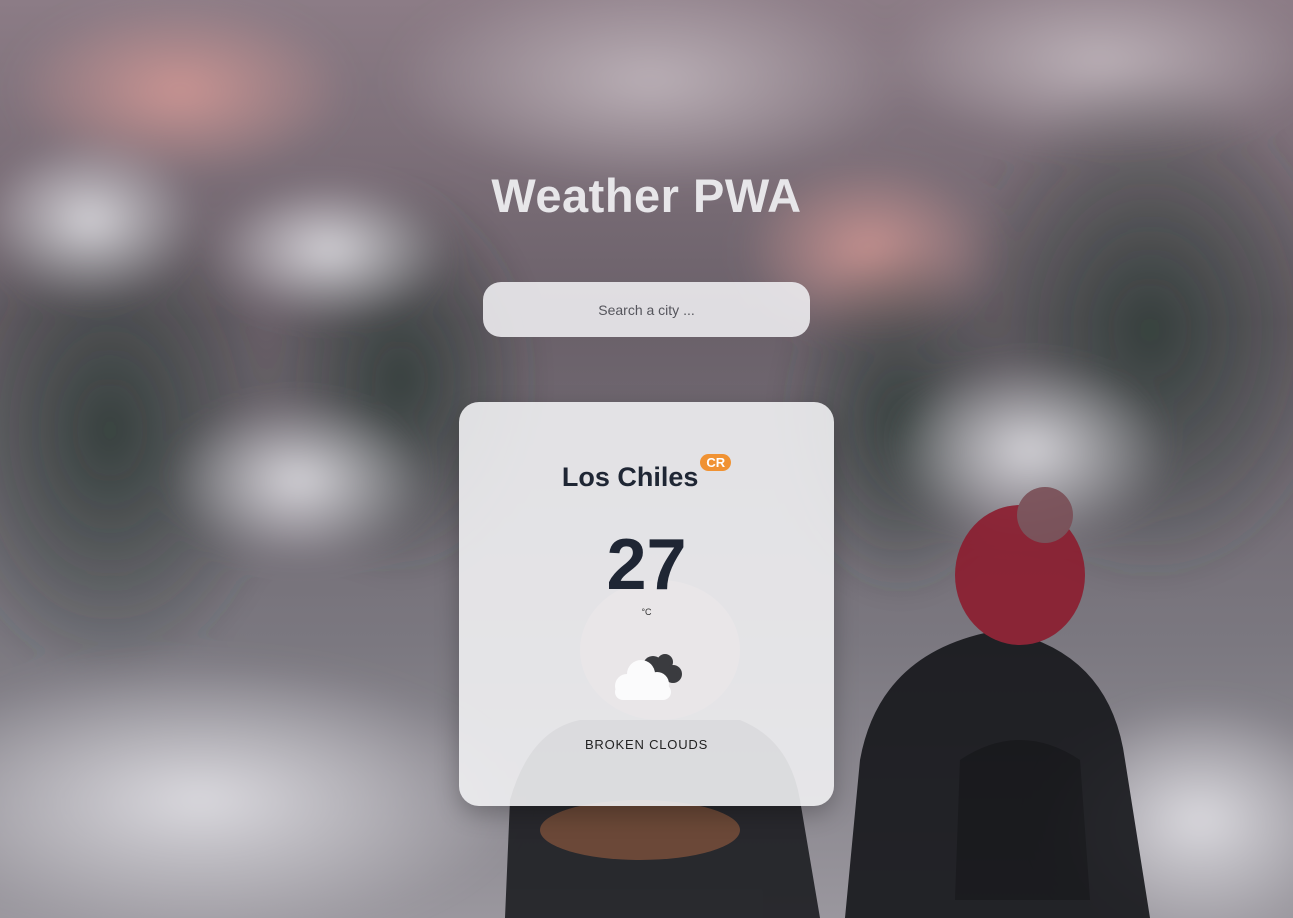 The image size is (1293, 918). I want to click on search-bar, so click(646, 309).